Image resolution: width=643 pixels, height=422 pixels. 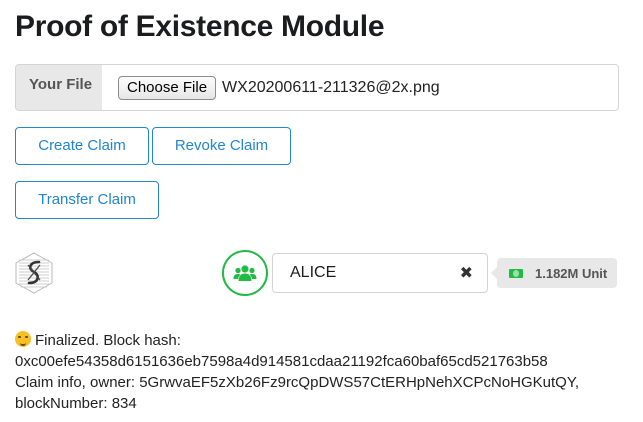 I want to click on close-icon: ✖, so click(x=466, y=273).